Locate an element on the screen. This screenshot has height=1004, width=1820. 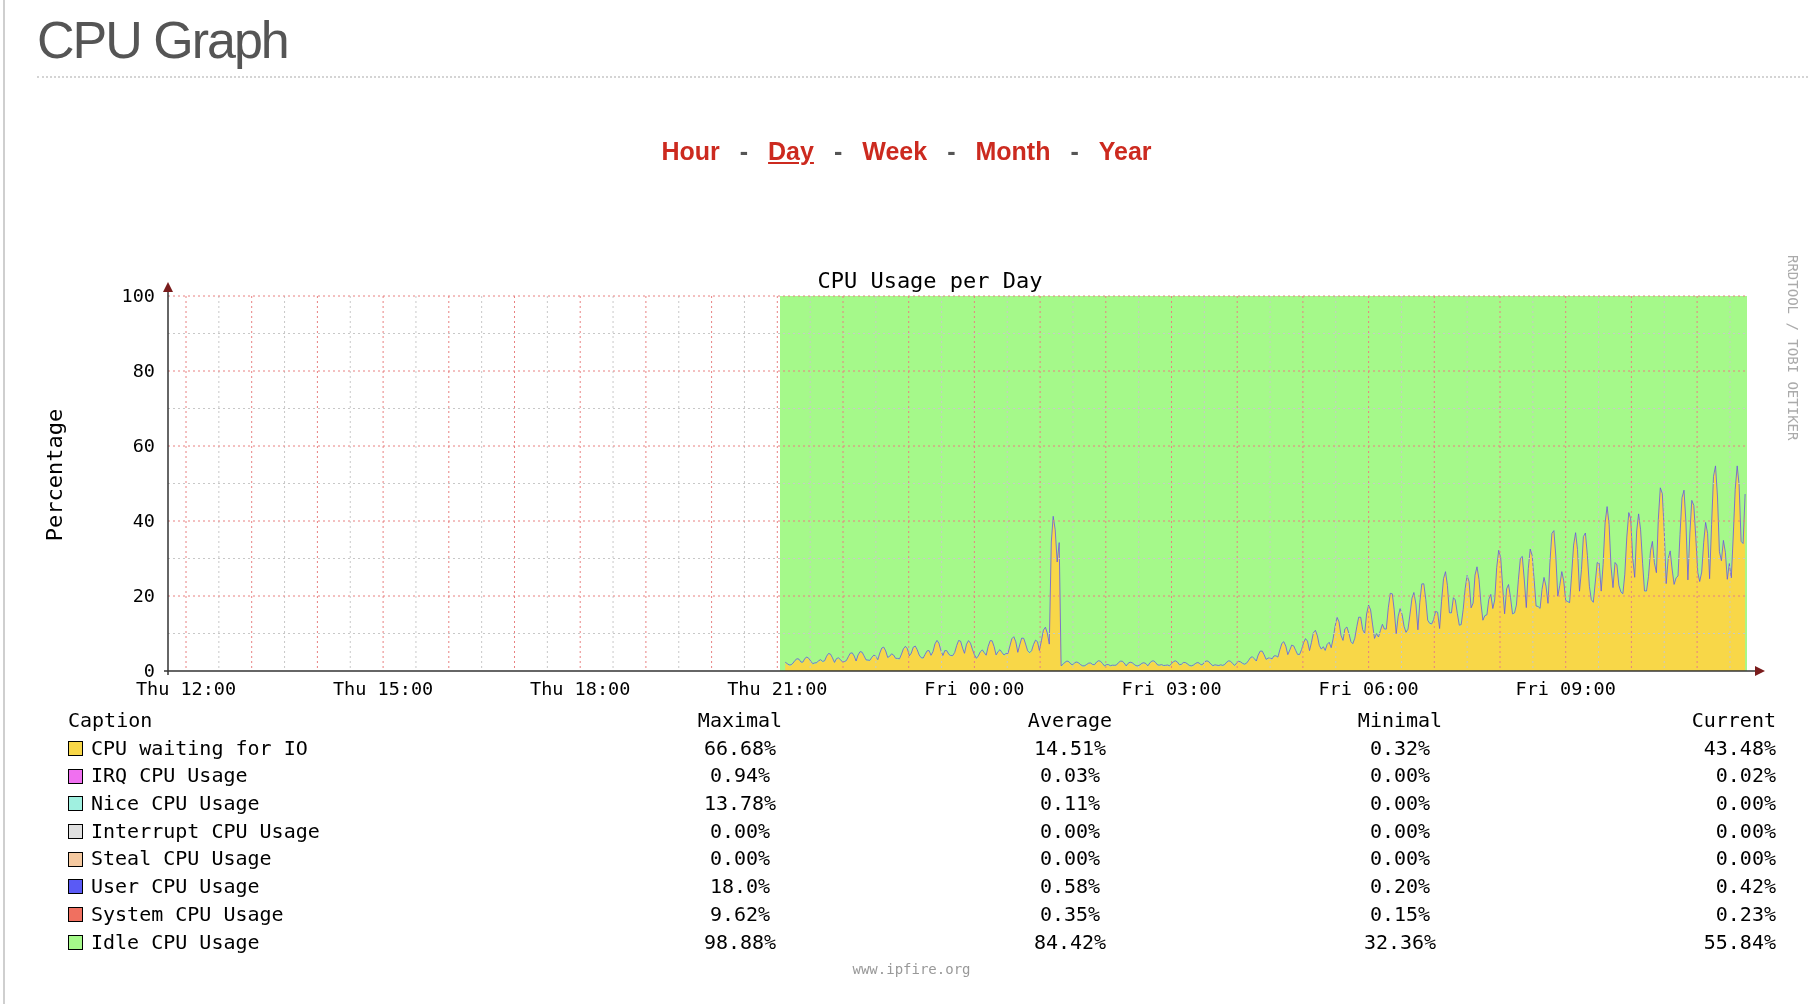
x-tick-label: Thu 18:00 is located at coordinates (580, 688).